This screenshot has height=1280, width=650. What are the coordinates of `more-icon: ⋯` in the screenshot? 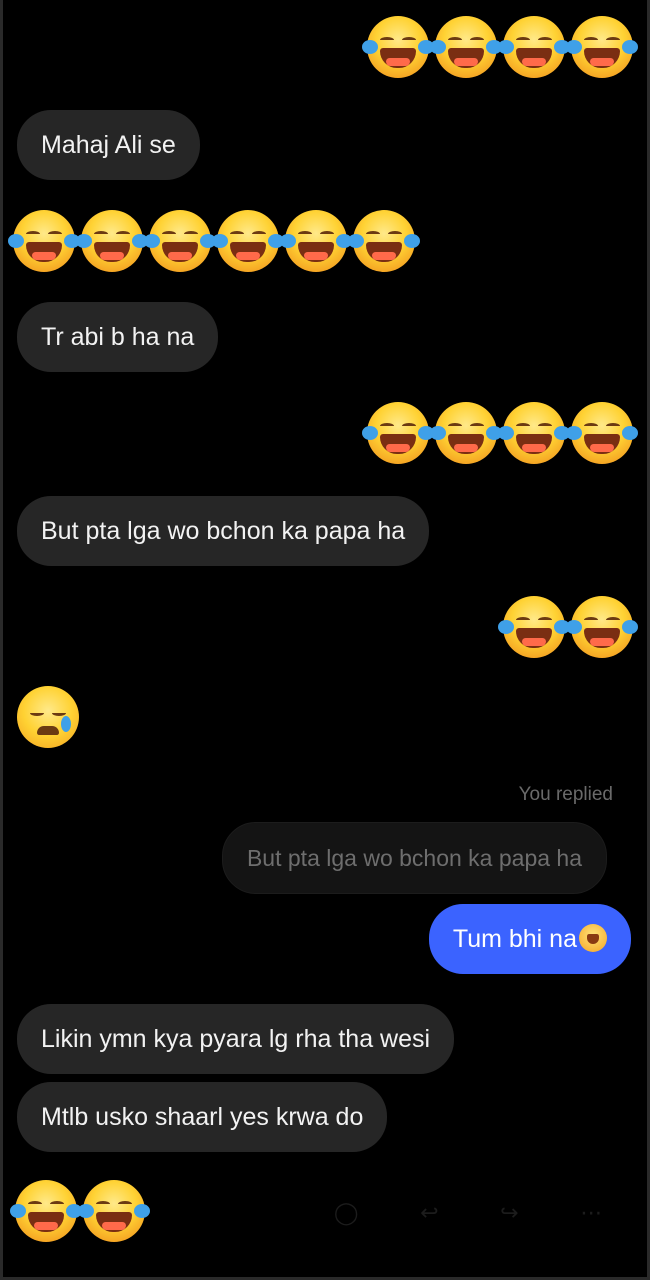 It's located at (591, 1213).